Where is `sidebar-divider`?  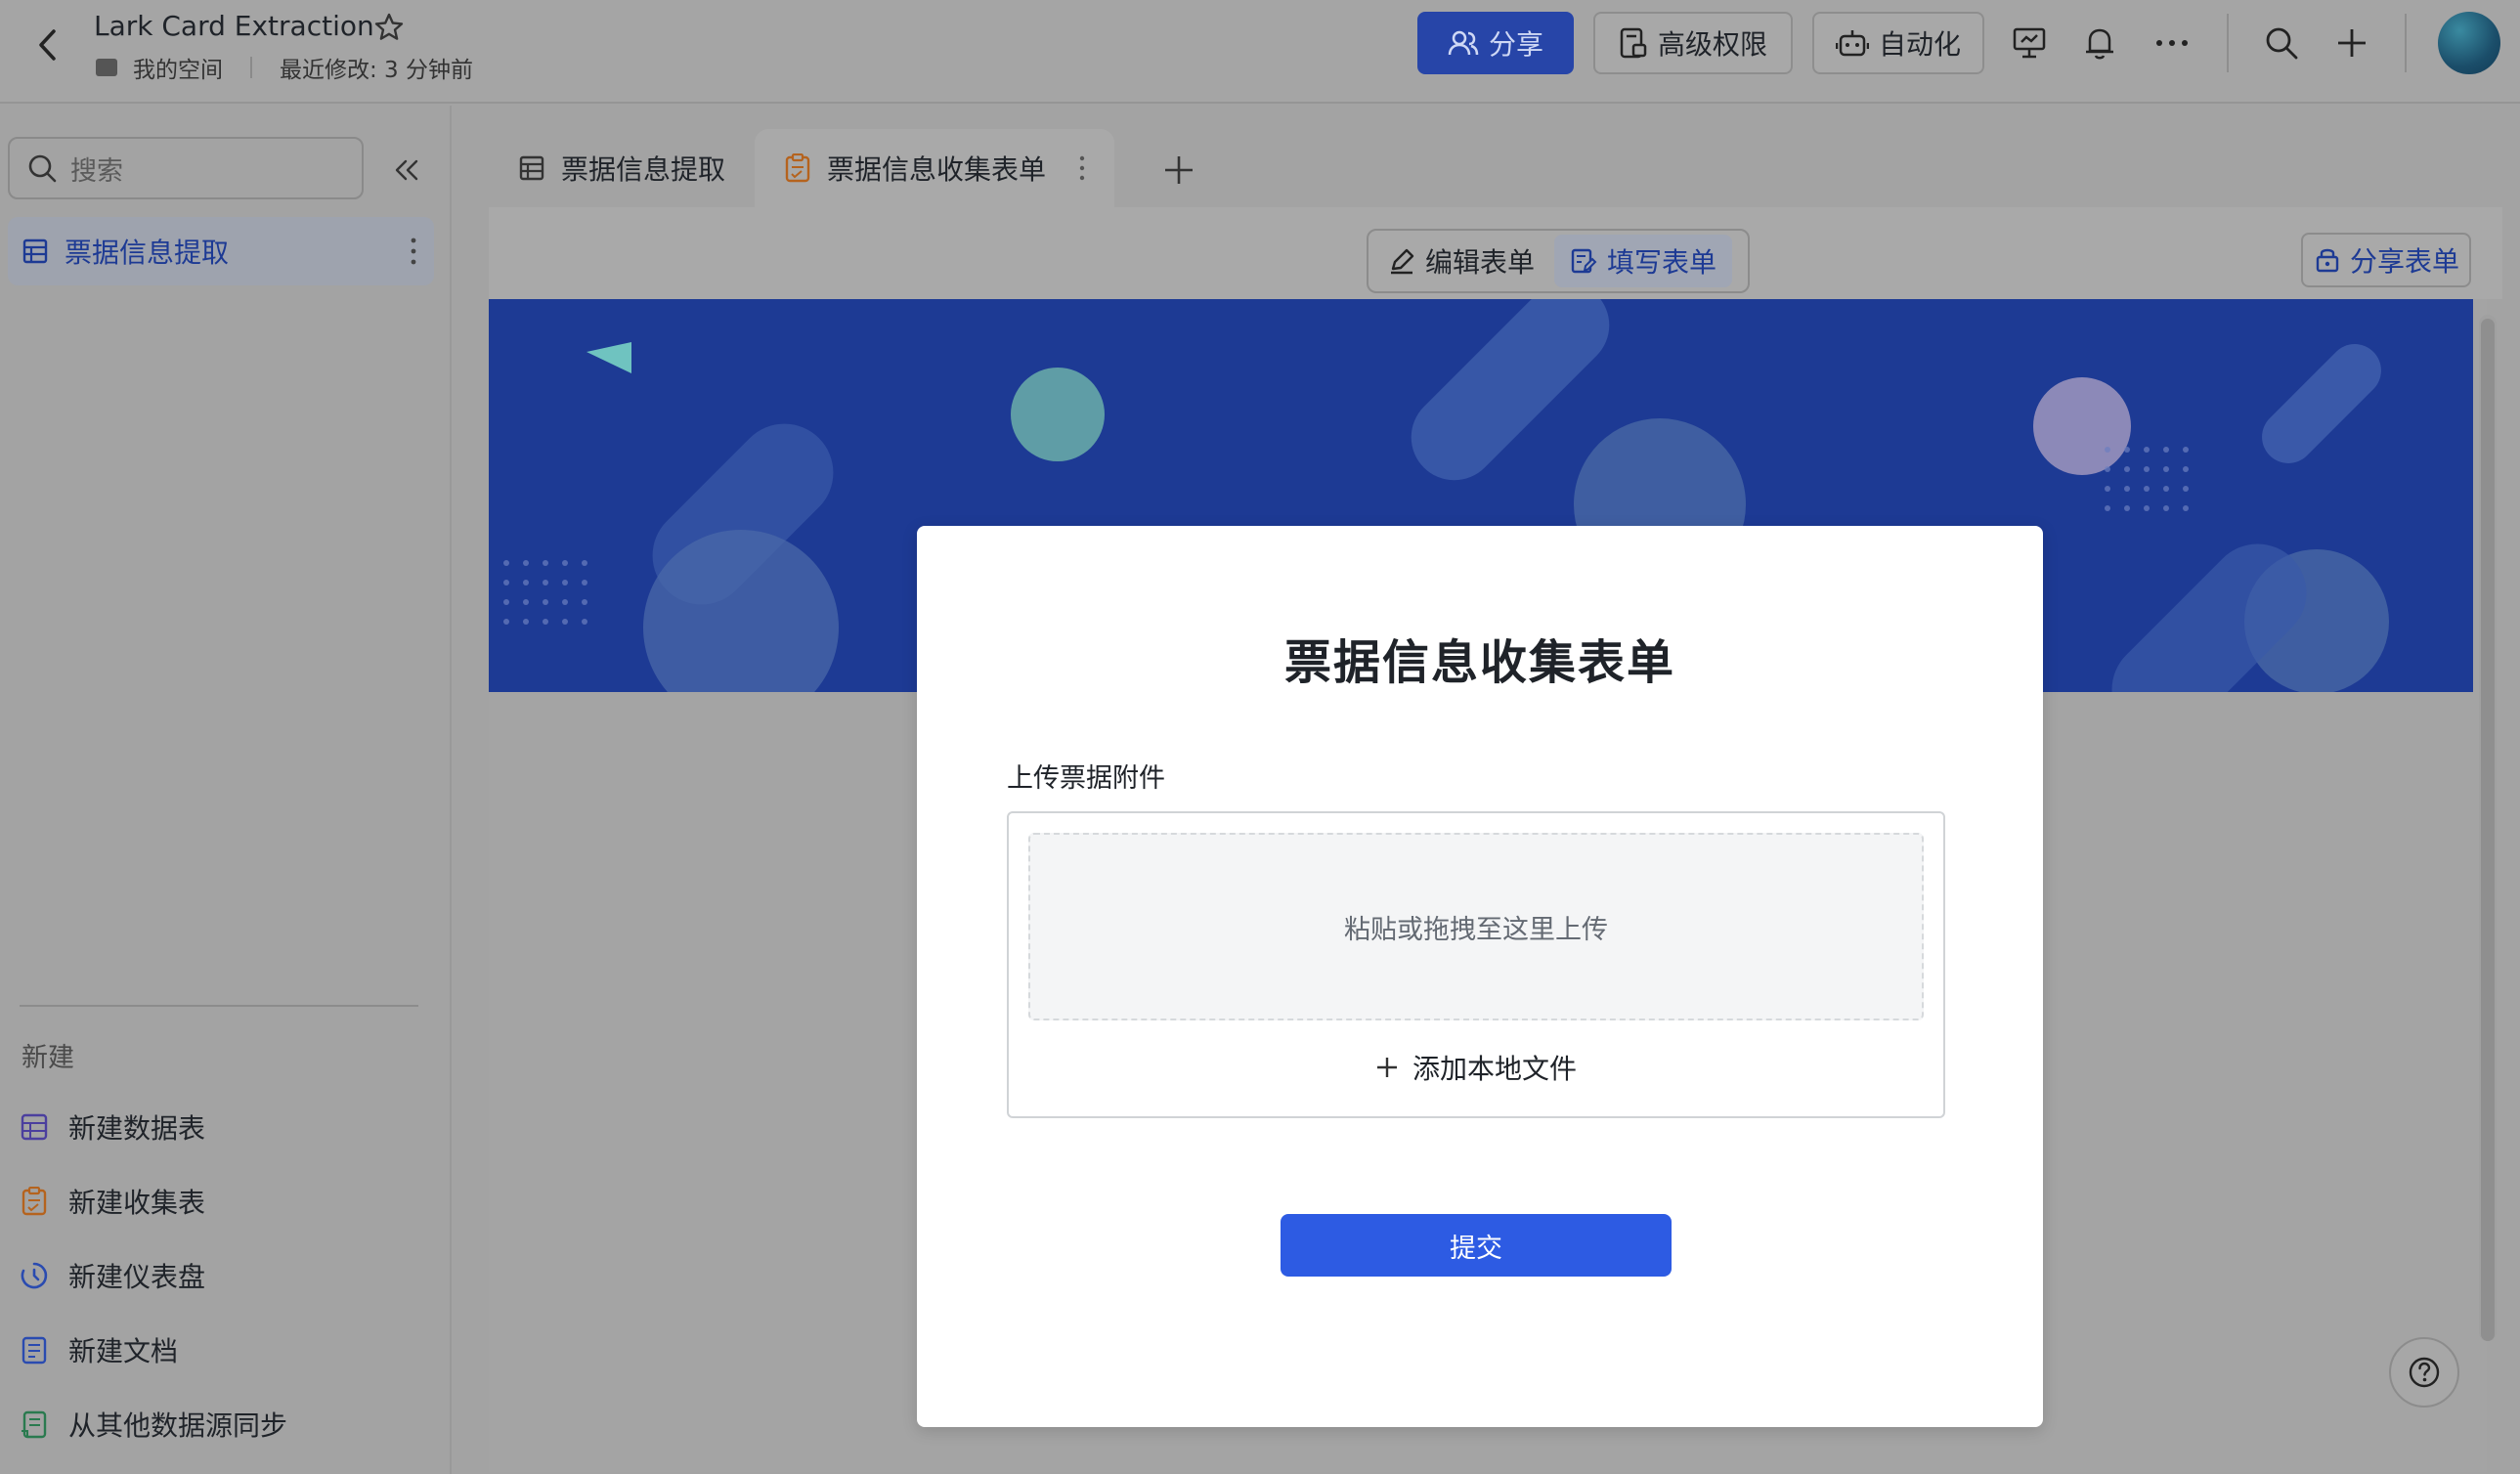
sidebar-divider is located at coordinates (219, 1006).